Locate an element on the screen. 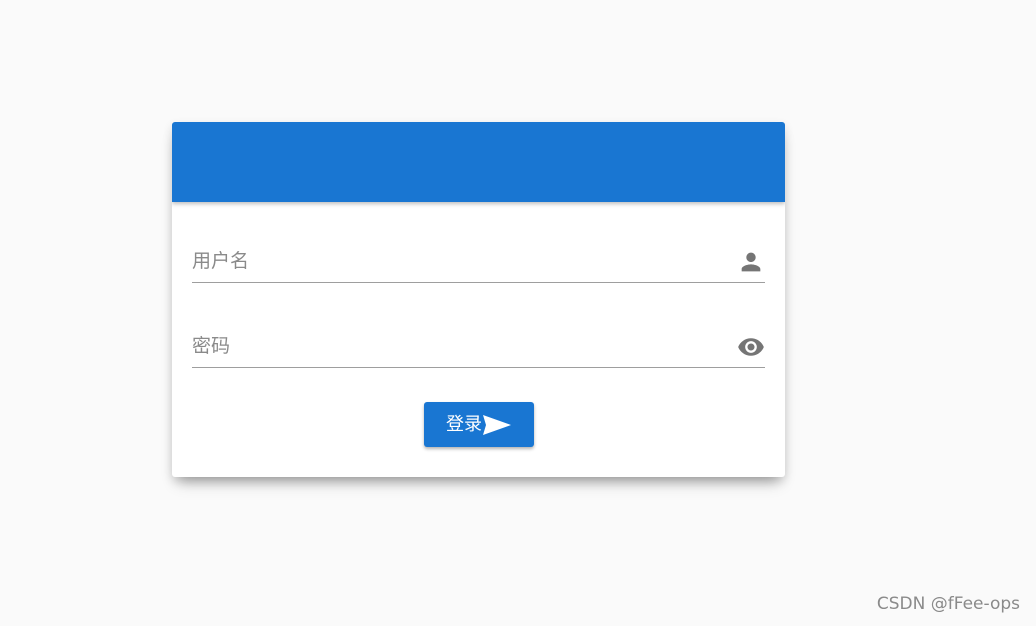 Image resolution: width=1036 pixels, height=626 pixels. login-button-label: 登录 is located at coordinates (464, 424).